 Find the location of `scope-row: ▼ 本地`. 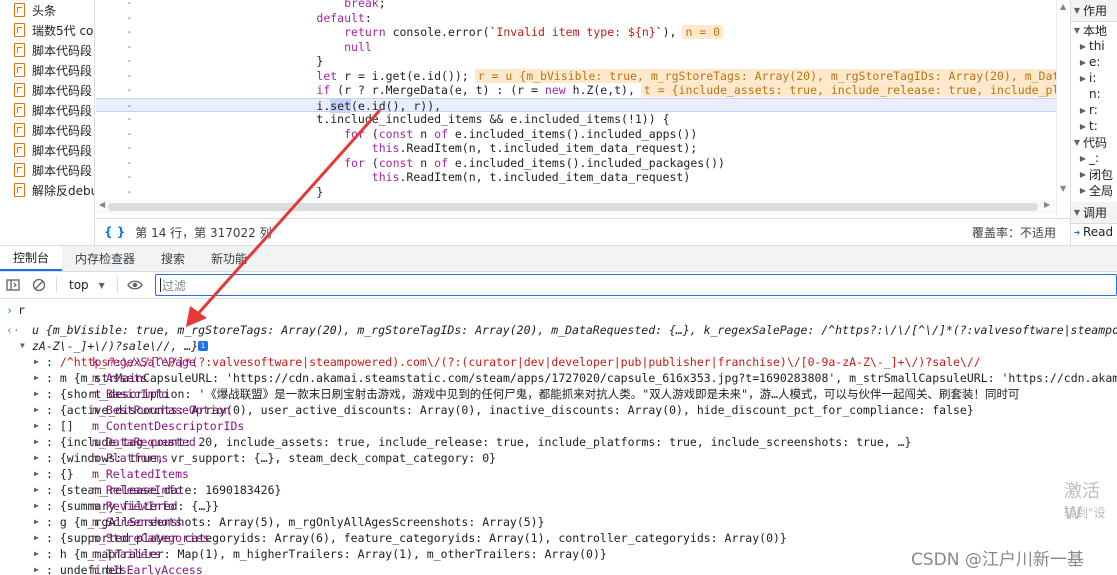

scope-row: ▼ 本地 is located at coordinates (1094, 30).